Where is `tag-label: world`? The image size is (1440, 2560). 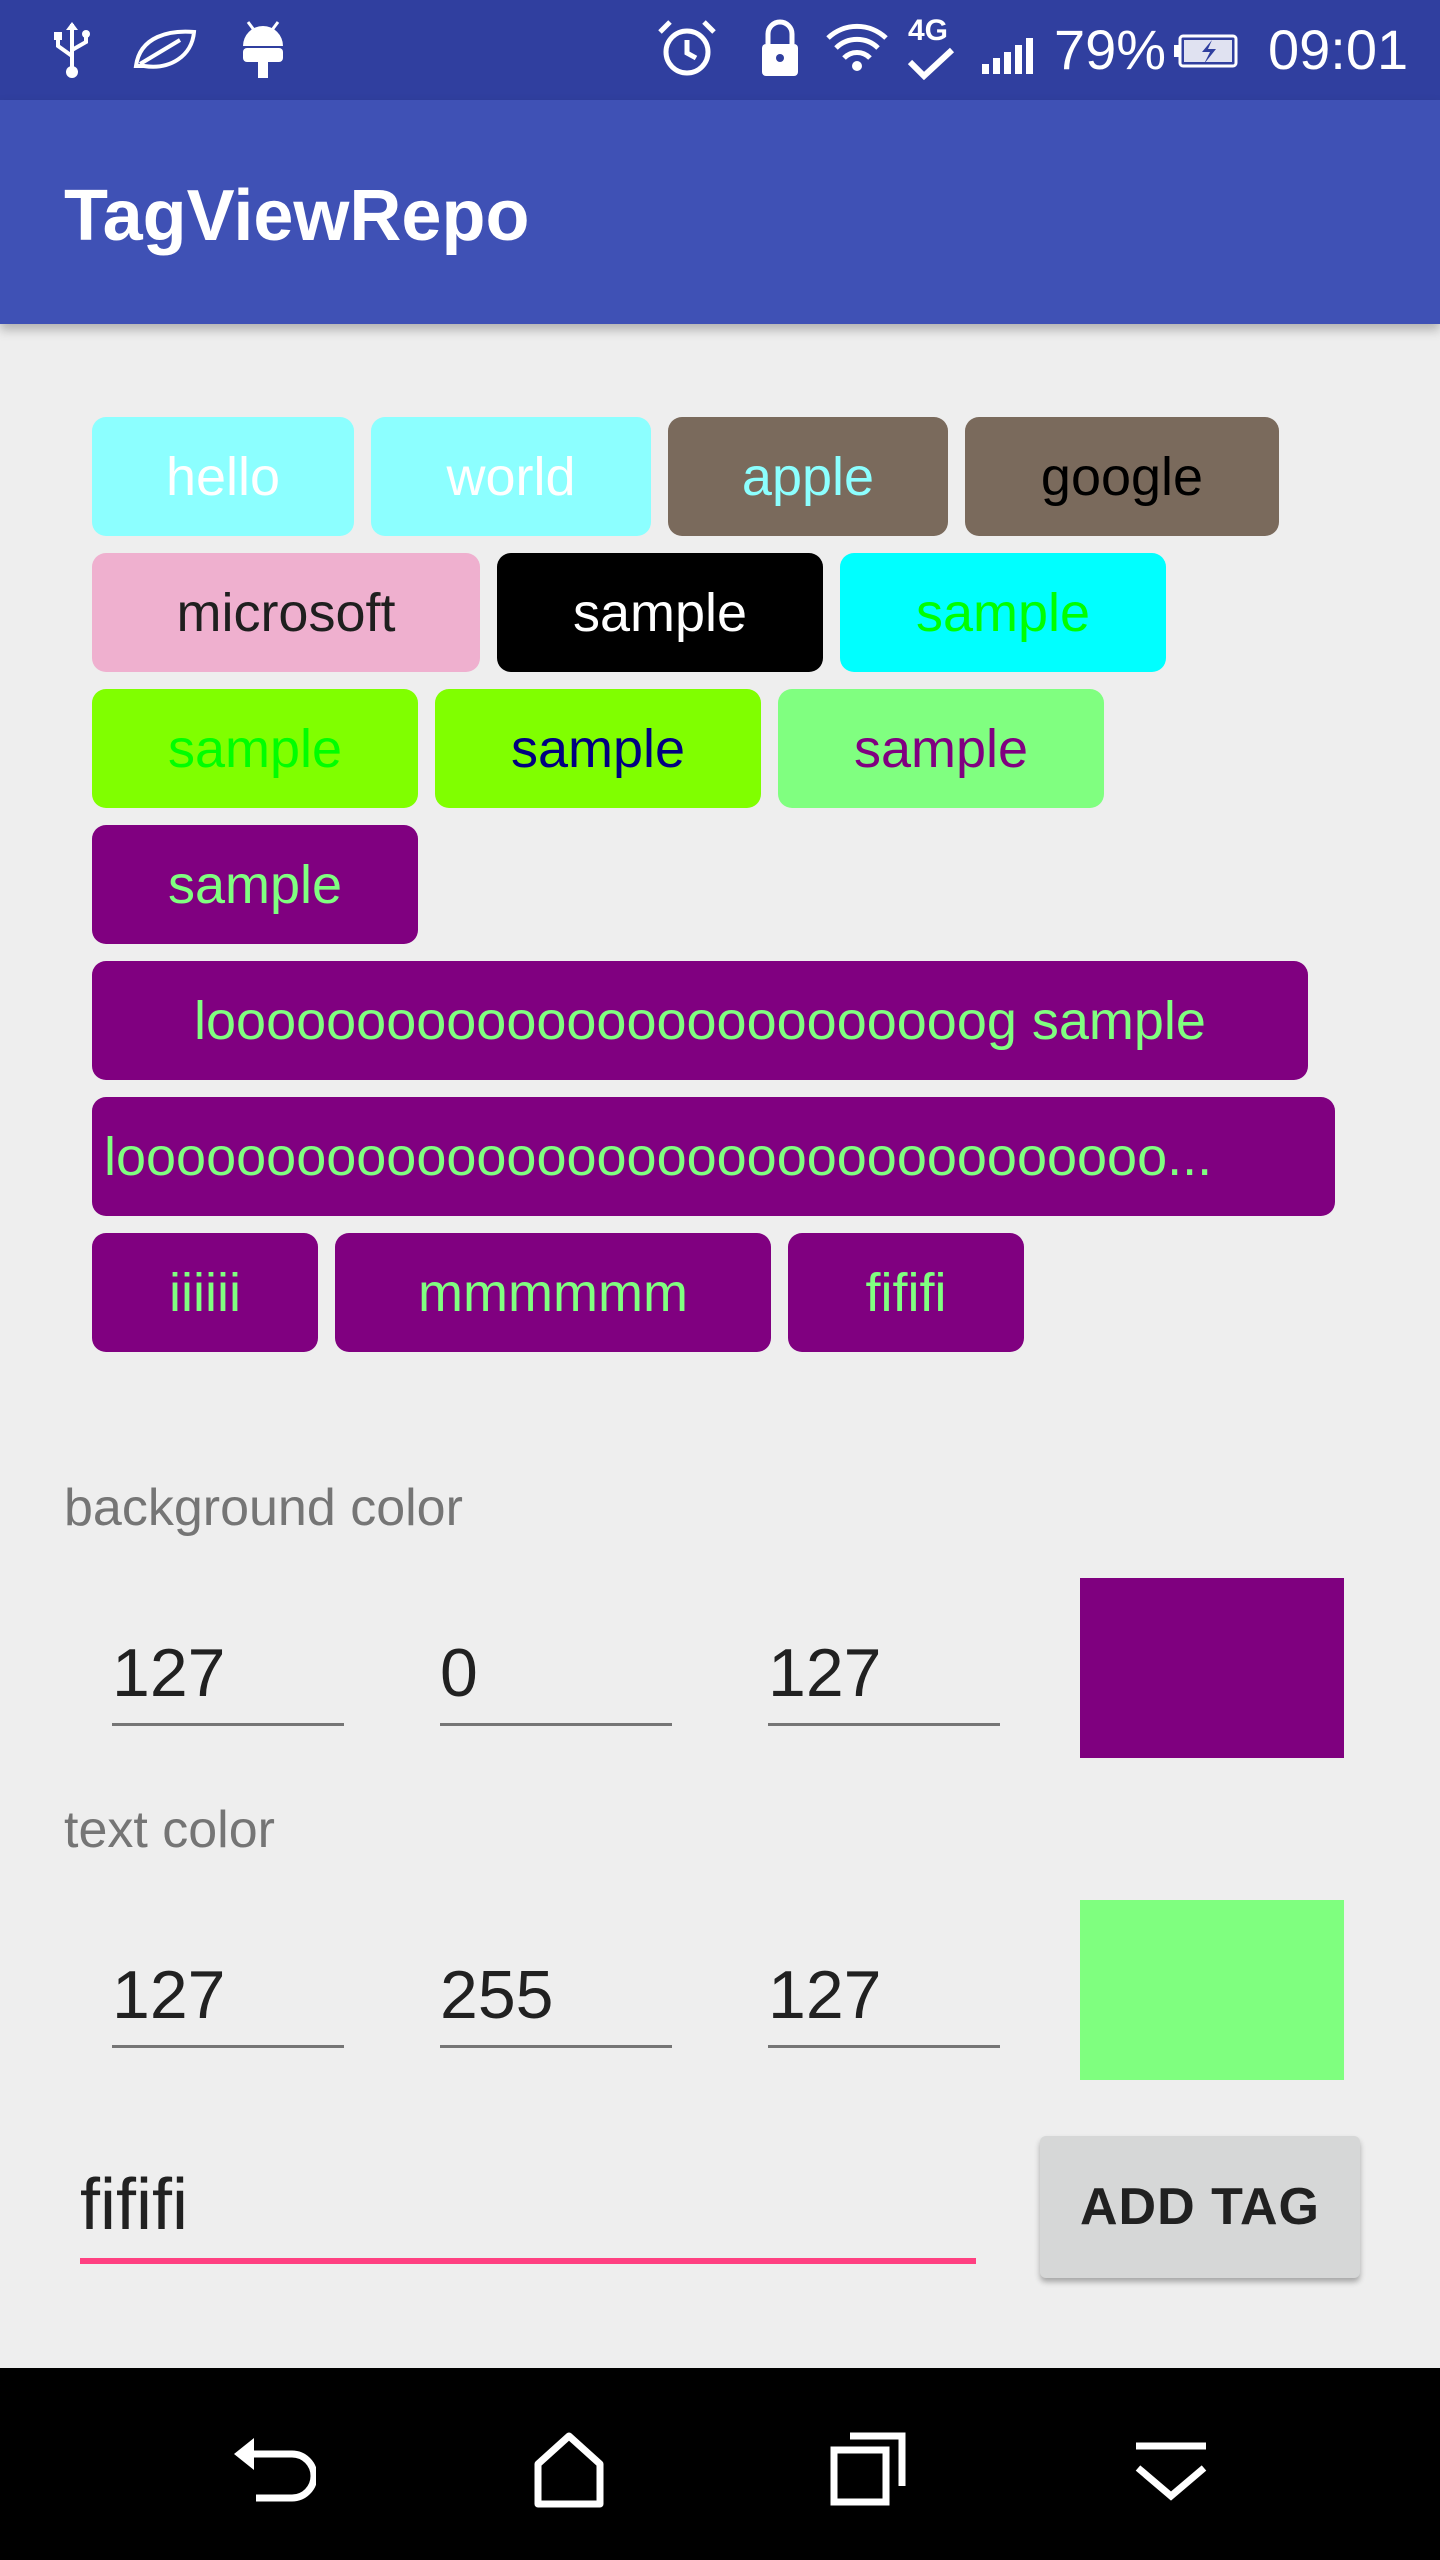 tag-label: world is located at coordinates (511, 476).